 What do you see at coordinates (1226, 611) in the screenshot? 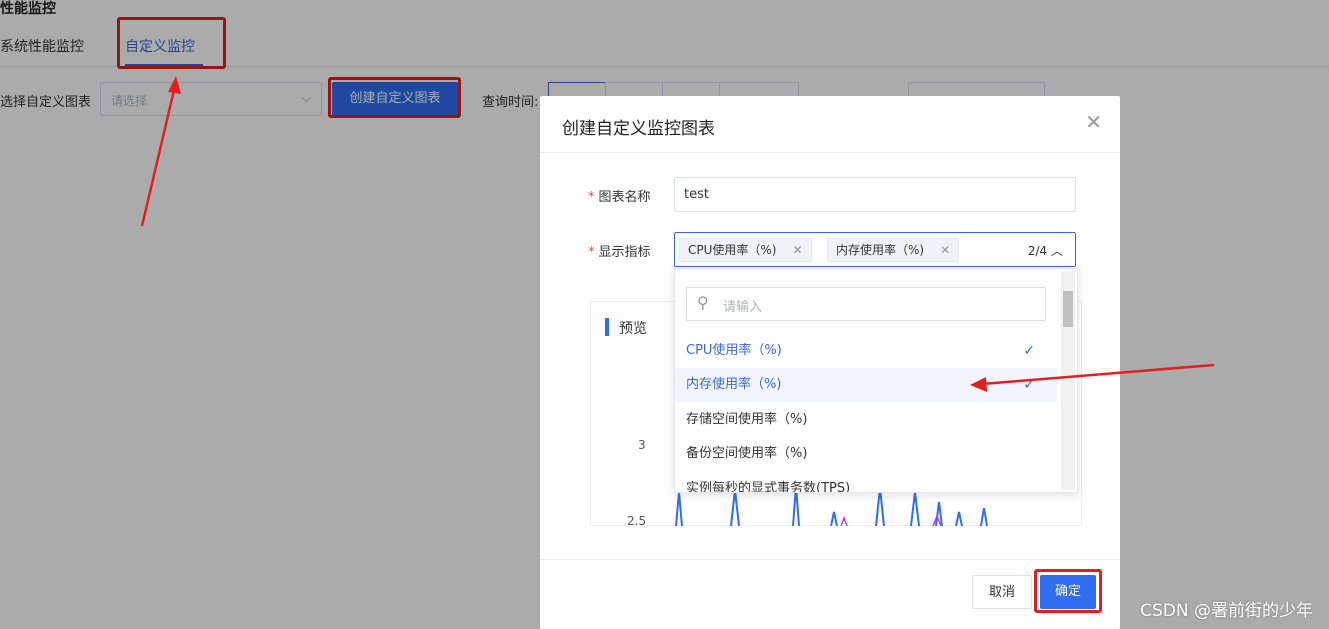
I see `watermark: CSDN @署前街的少年` at bounding box center [1226, 611].